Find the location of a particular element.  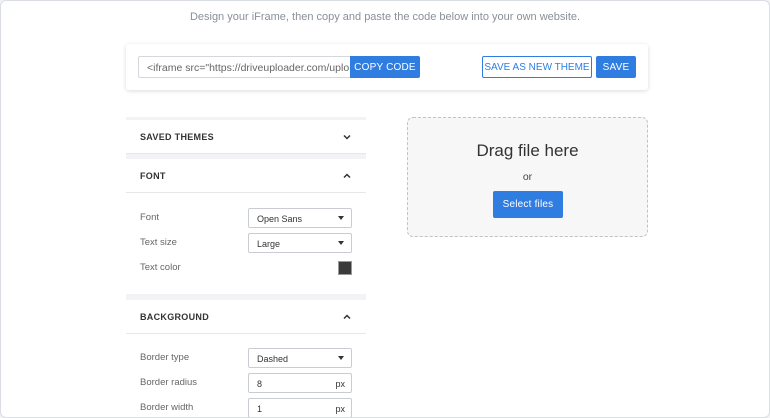

text-size-label: Text size is located at coordinates (158, 242).